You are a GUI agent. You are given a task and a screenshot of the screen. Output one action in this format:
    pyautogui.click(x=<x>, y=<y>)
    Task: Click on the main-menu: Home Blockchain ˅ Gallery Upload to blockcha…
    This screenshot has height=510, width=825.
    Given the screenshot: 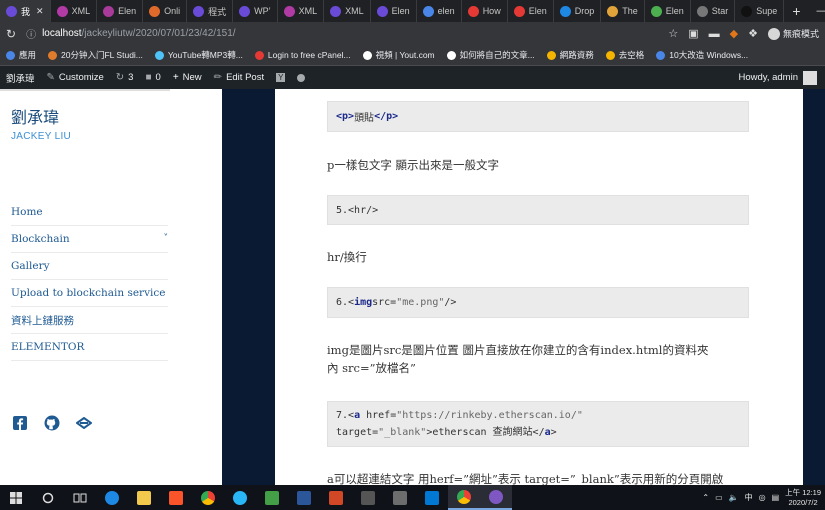 What is the action you would take?
    pyautogui.click(x=89, y=280)
    